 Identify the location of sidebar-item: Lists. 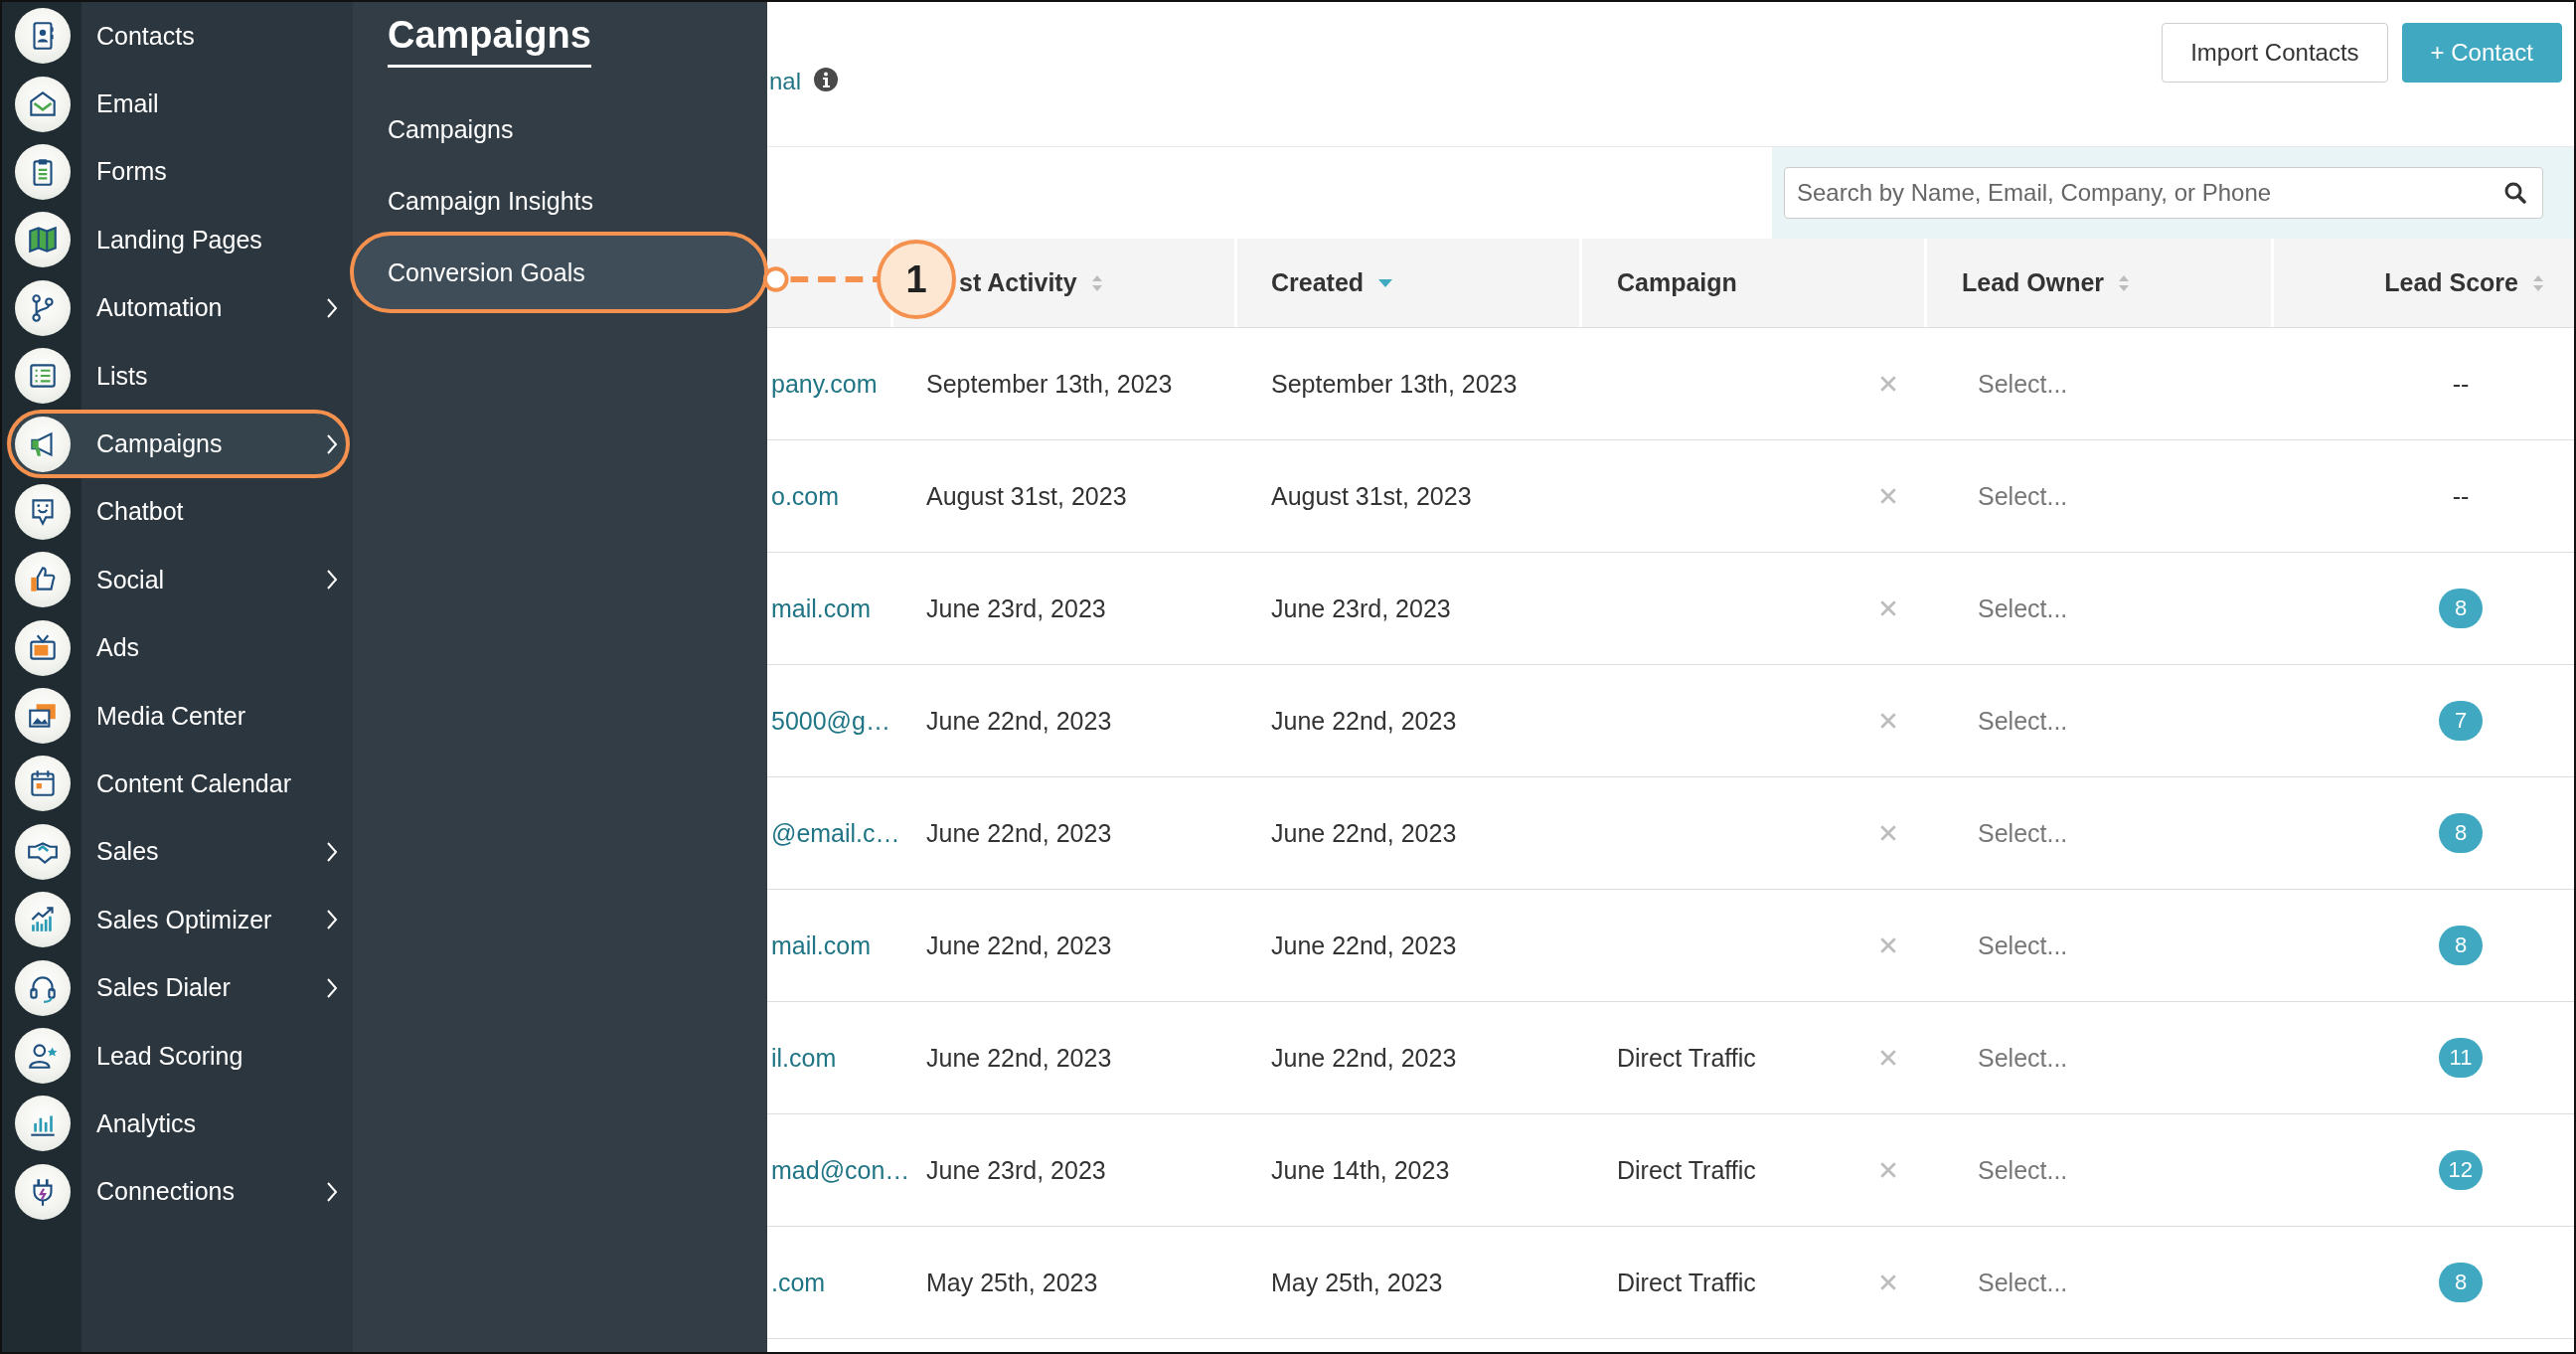
(178, 376).